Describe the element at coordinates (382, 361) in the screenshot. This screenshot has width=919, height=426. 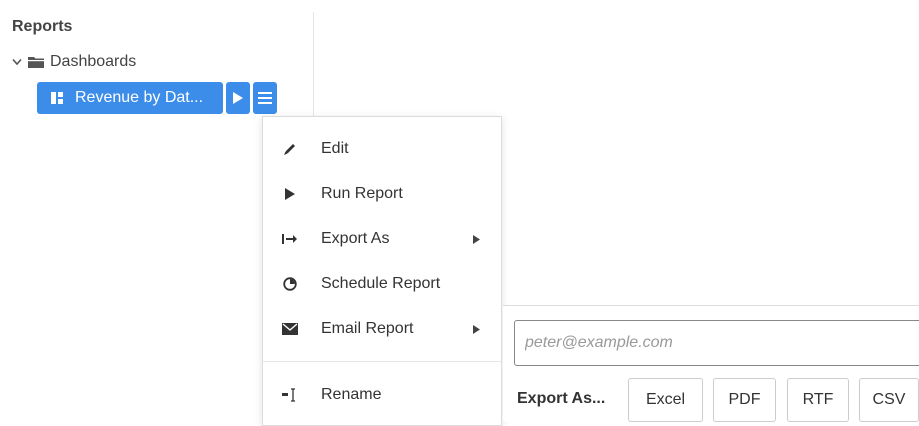
I see `menu-separator` at that location.